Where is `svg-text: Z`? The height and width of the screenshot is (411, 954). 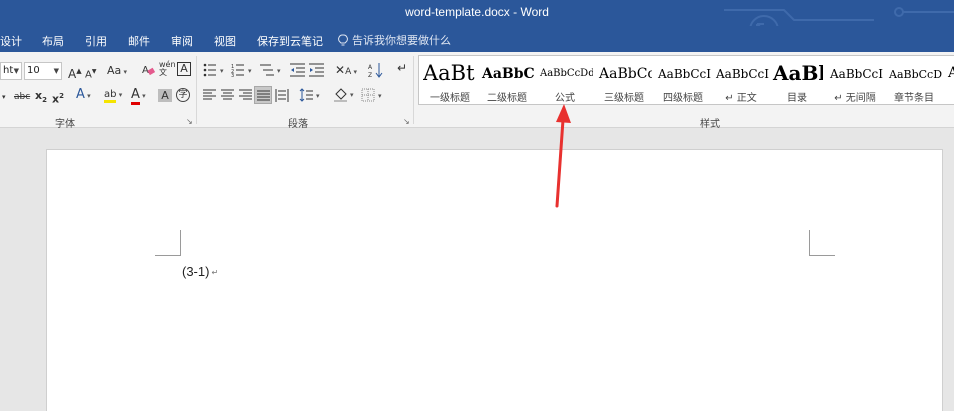 svg-text: Z is located at coordinates (370, 75).